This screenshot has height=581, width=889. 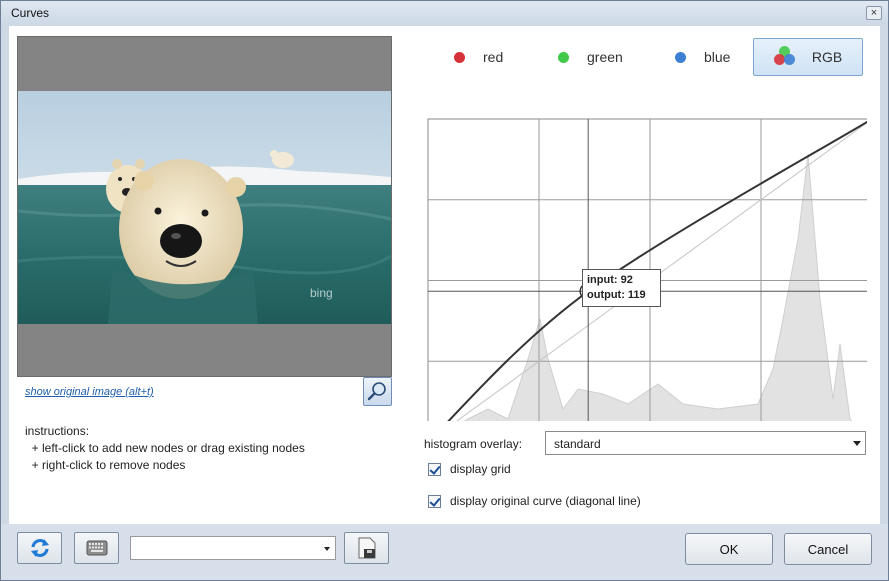 What do you see at coordinates (680, 57) in the screenshot?
I see `blue-dot-icon` at bounding box center [680, 57].